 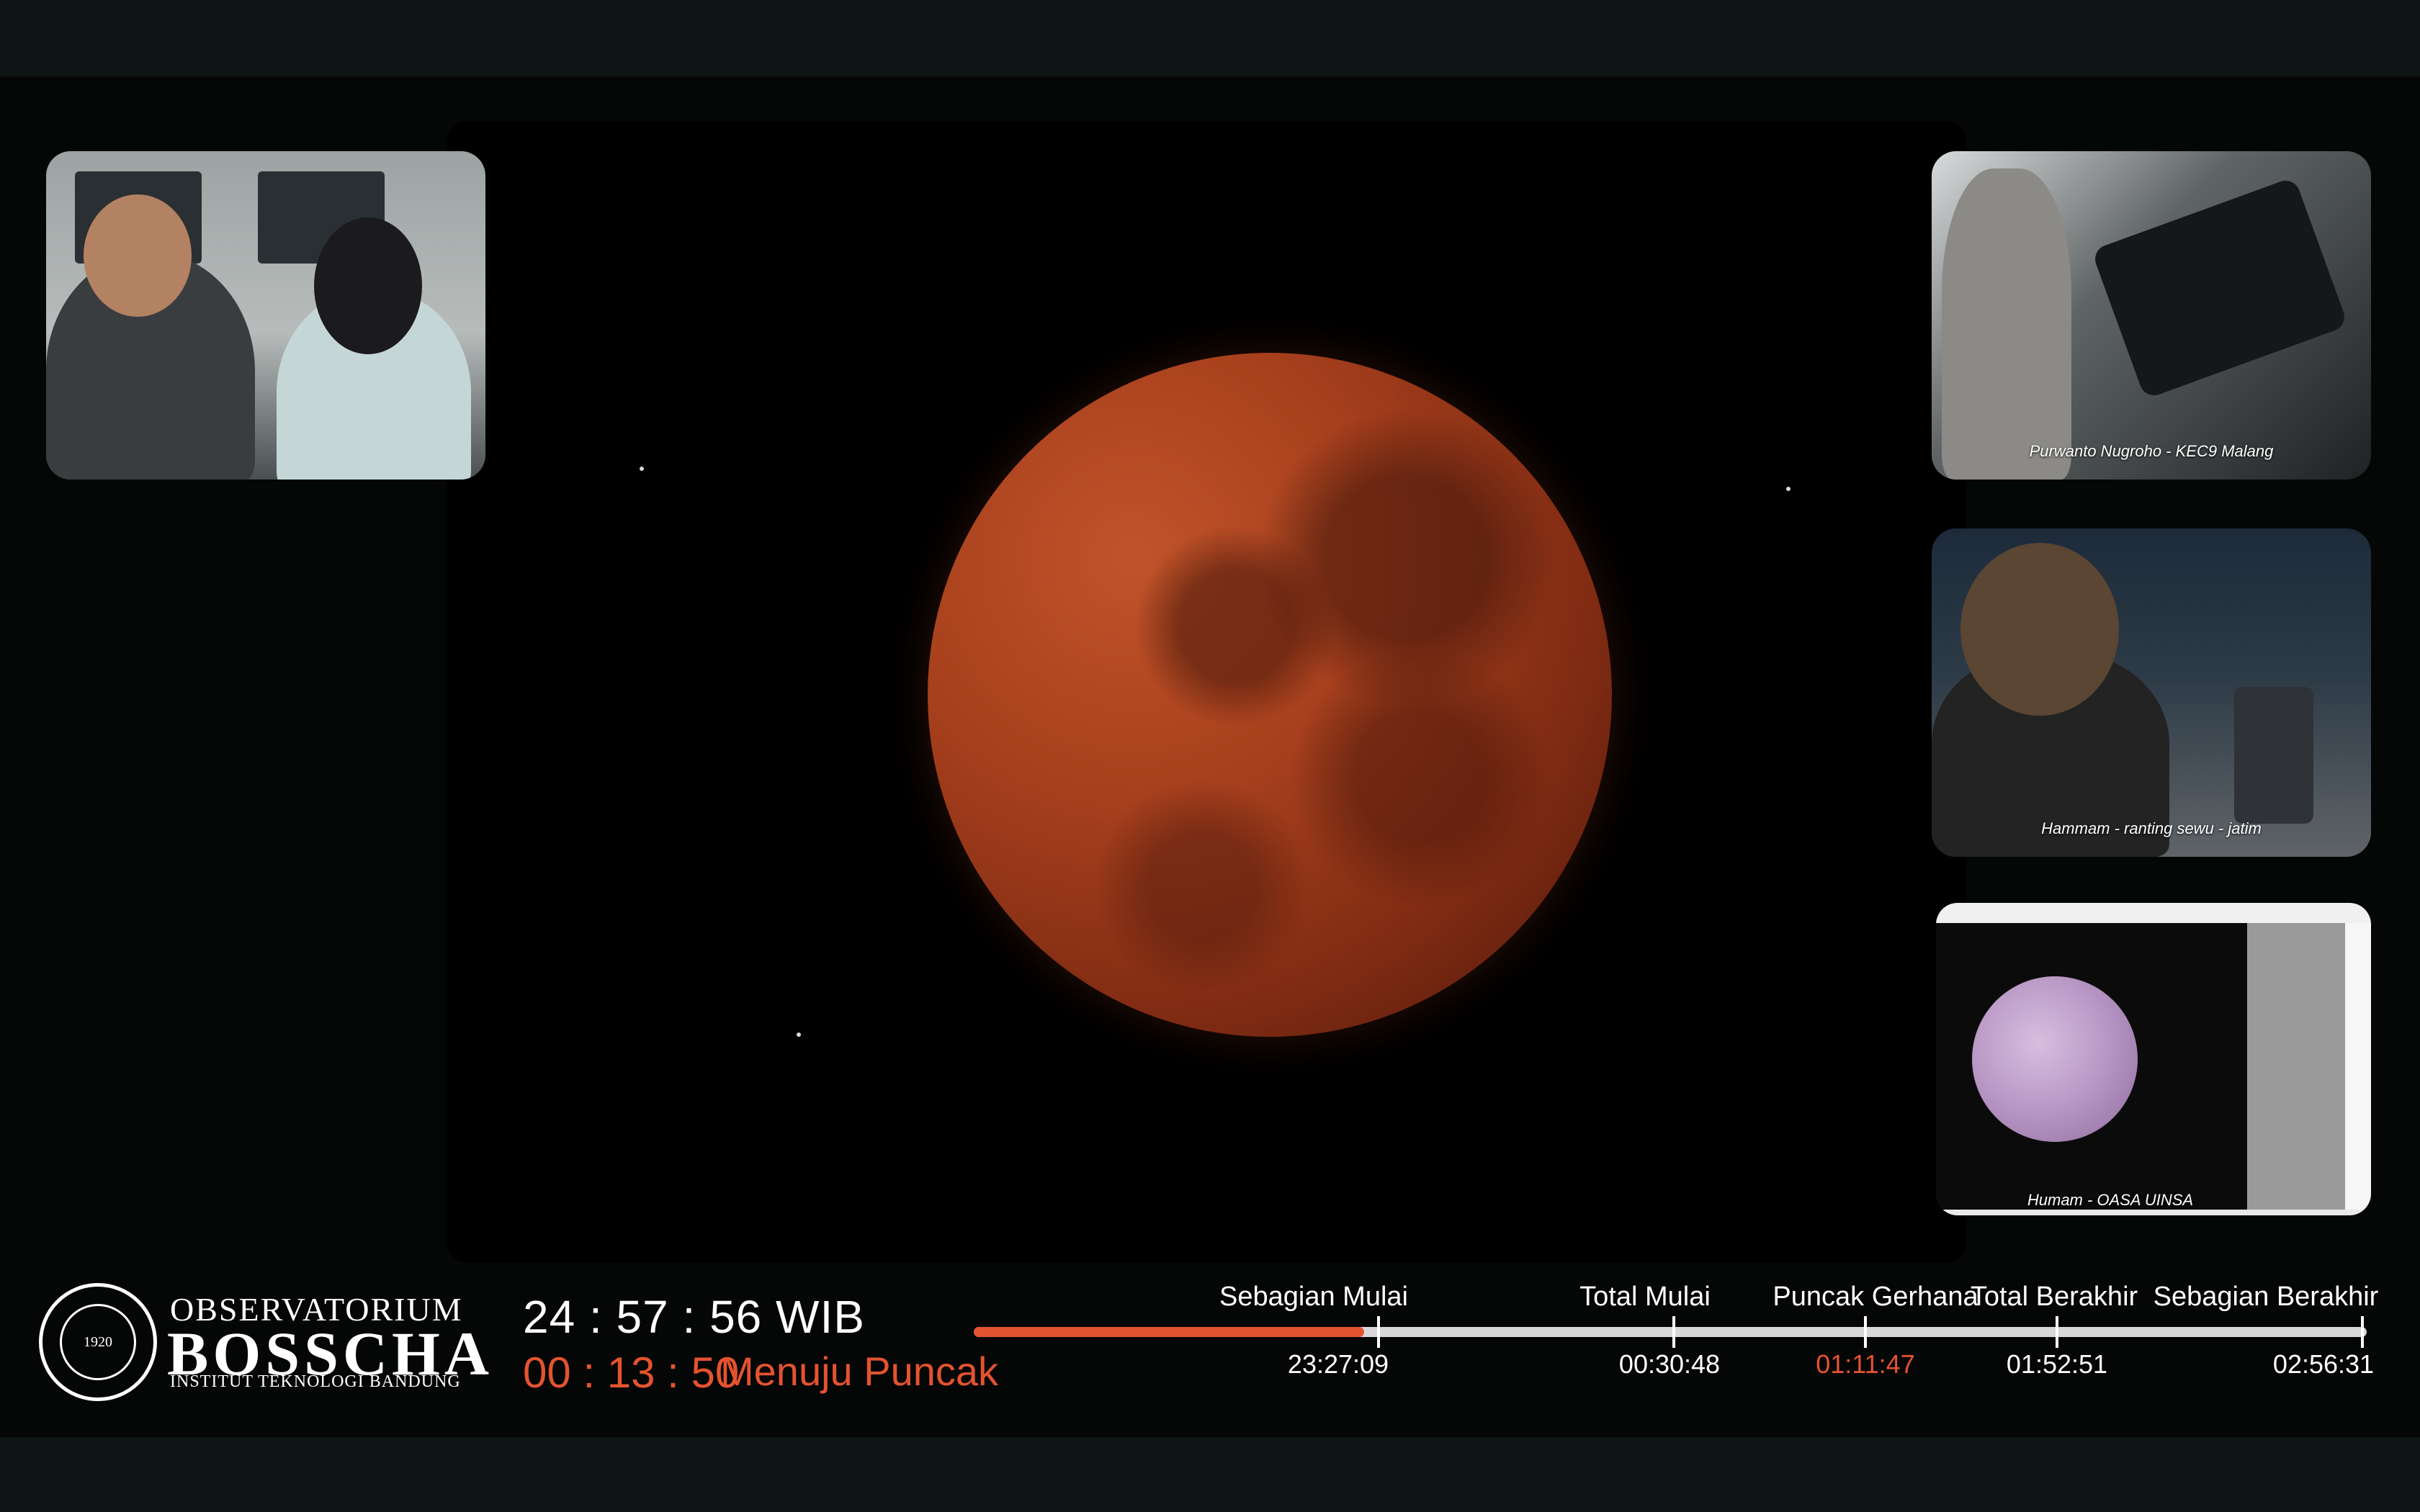 I want to click on observer-face, so click(x=2040, y=629).